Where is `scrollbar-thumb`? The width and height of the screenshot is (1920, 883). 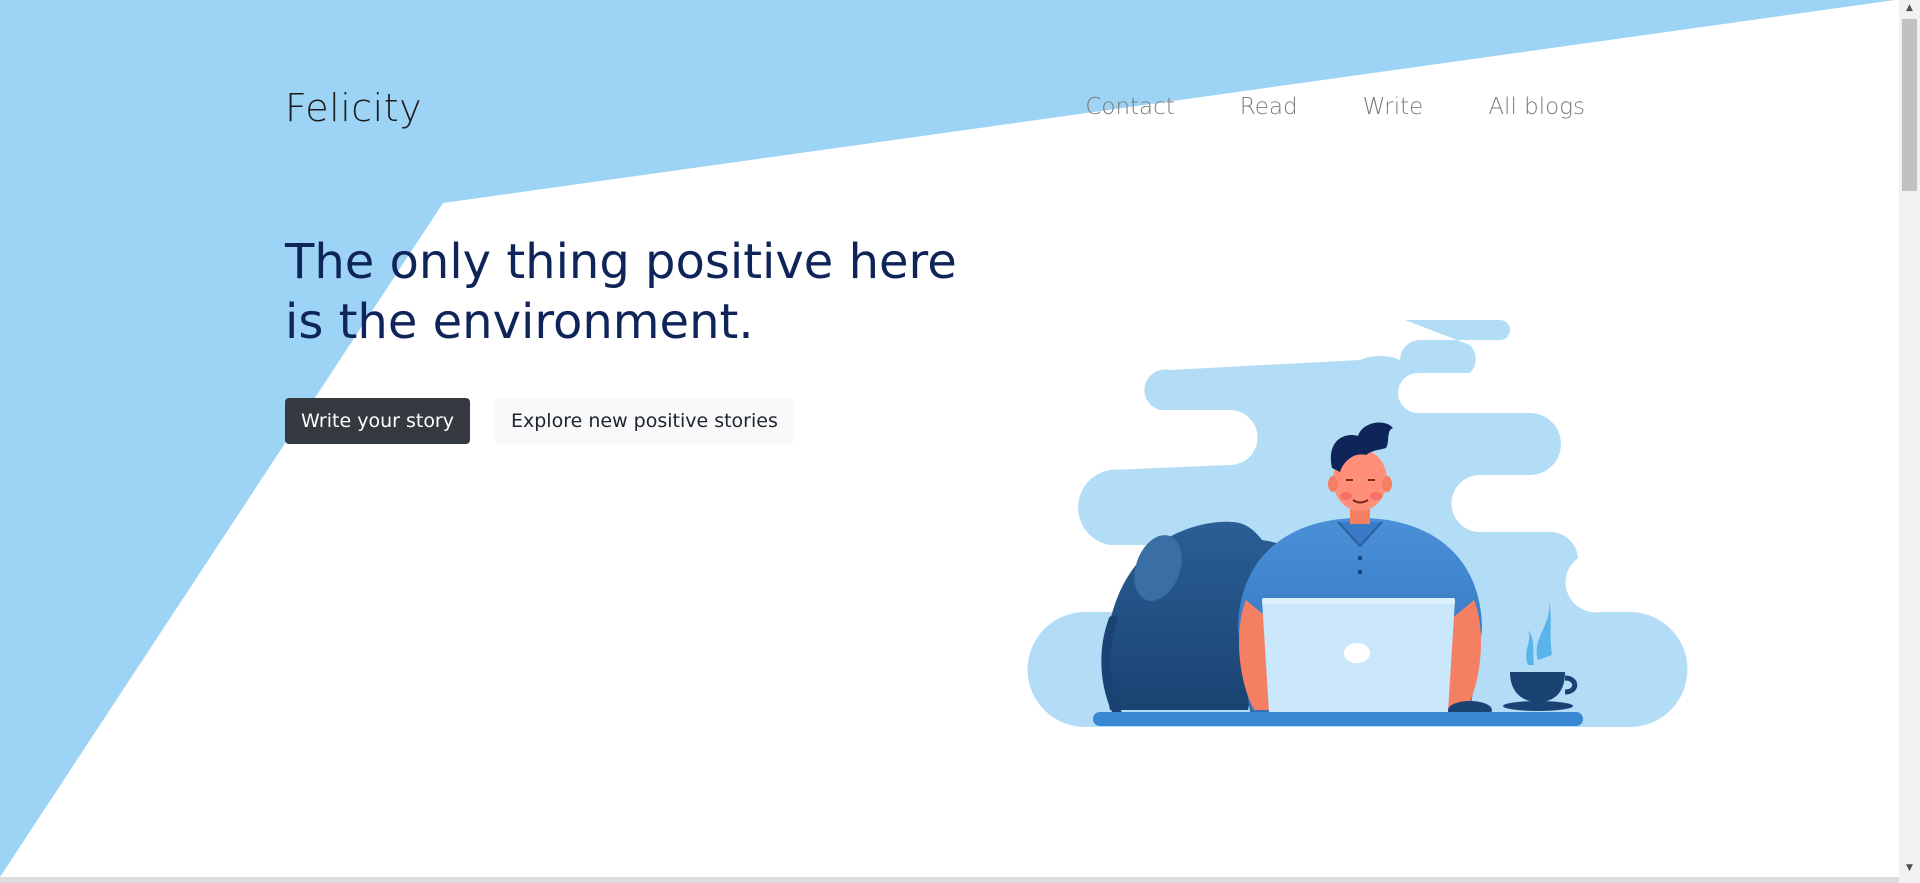
scrollbar-thumb is located at coordinates (1909, 105).